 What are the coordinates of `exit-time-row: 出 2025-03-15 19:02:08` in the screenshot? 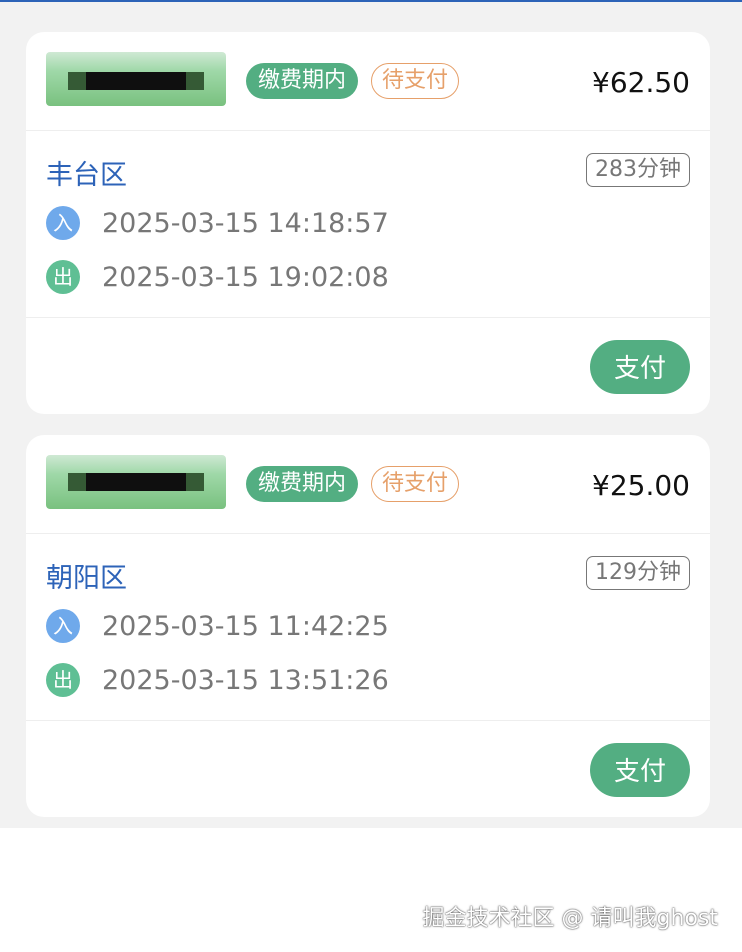 It's located at (217, 277).